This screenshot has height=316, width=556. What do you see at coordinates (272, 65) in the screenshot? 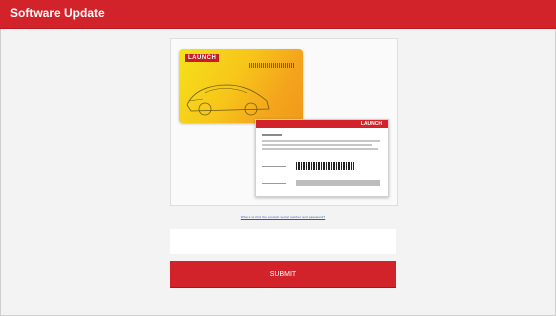
I see `card-serial-marking` at bounding box center [272, 65].